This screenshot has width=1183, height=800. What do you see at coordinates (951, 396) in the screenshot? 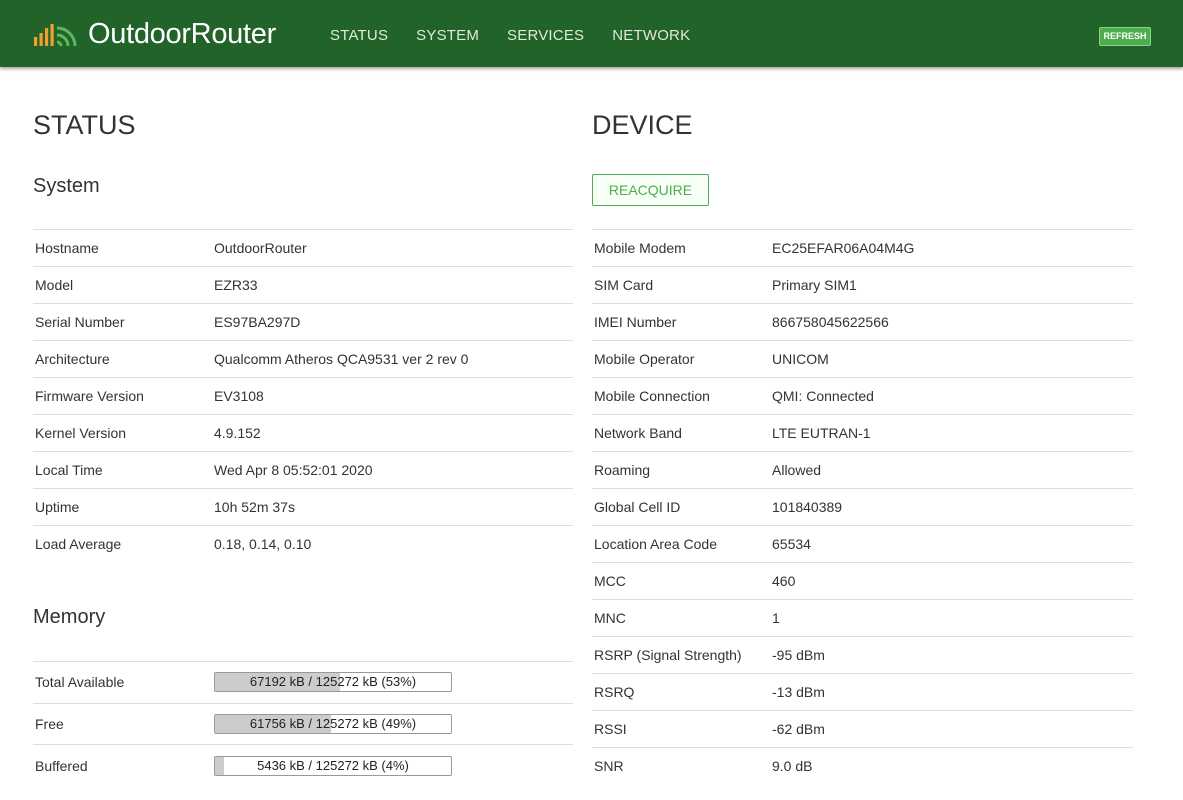
I see `row-value: QMI: Connected` at bounding box center [951, 396].